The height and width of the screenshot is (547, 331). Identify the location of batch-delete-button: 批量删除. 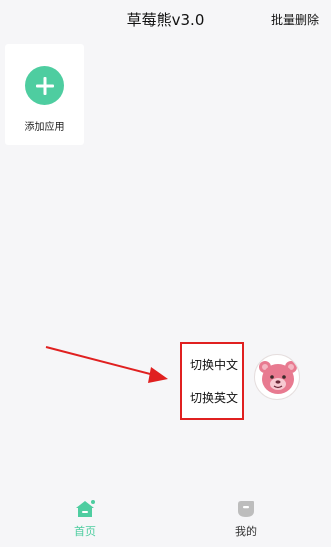
(295, 19).